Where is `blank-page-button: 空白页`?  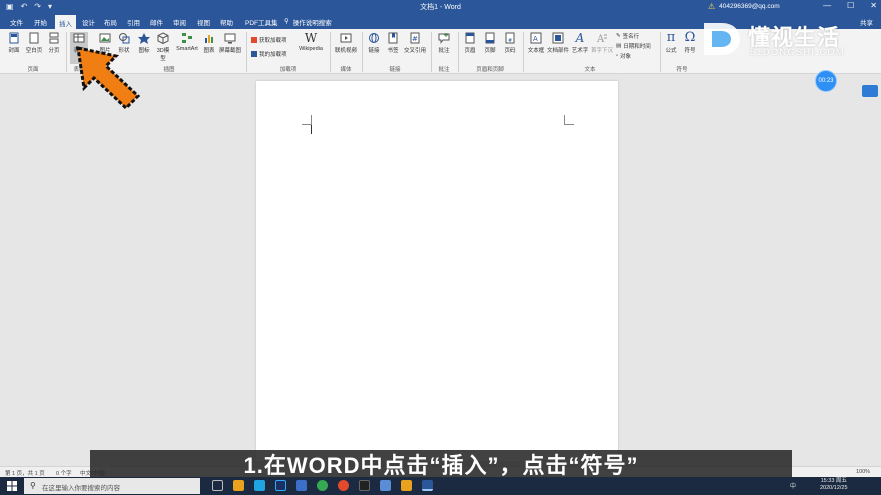
blank-page-button: 空白页 is located at coordinates (34, 43).